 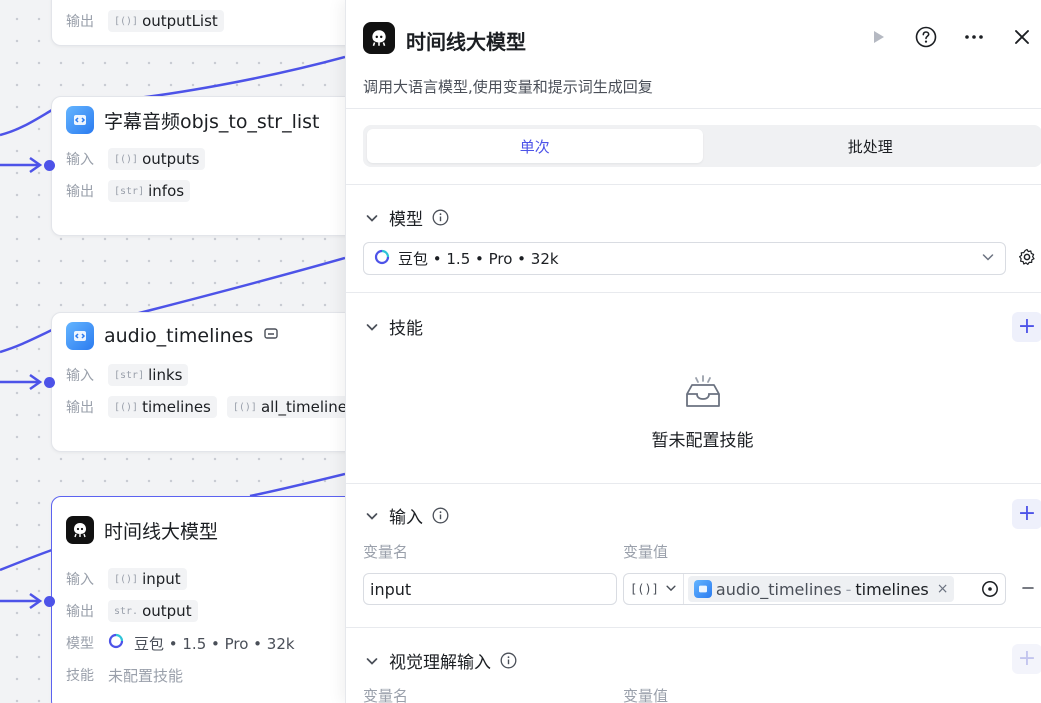 I want to click on close-button, so click(x=1022, y=39).